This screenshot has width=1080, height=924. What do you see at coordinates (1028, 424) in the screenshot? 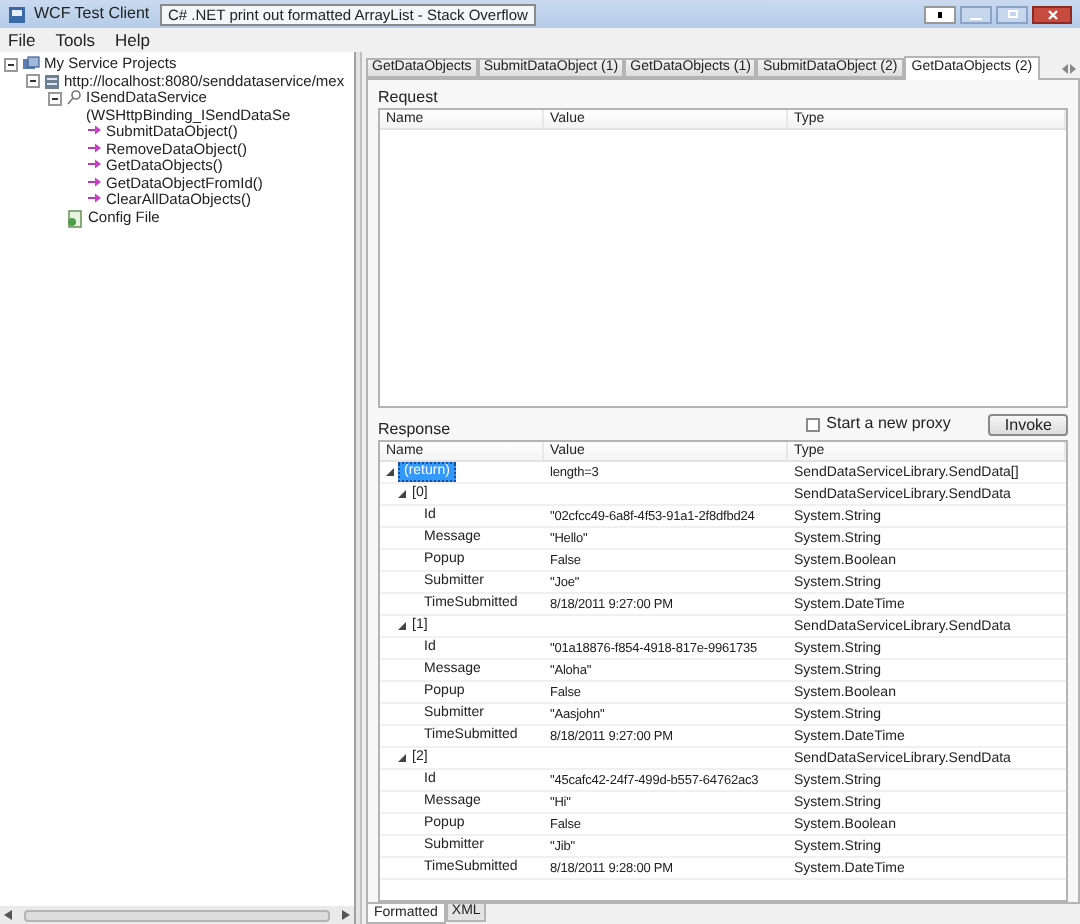
I see `invoke-button: Invoke` at bounding box center [1028, 424].